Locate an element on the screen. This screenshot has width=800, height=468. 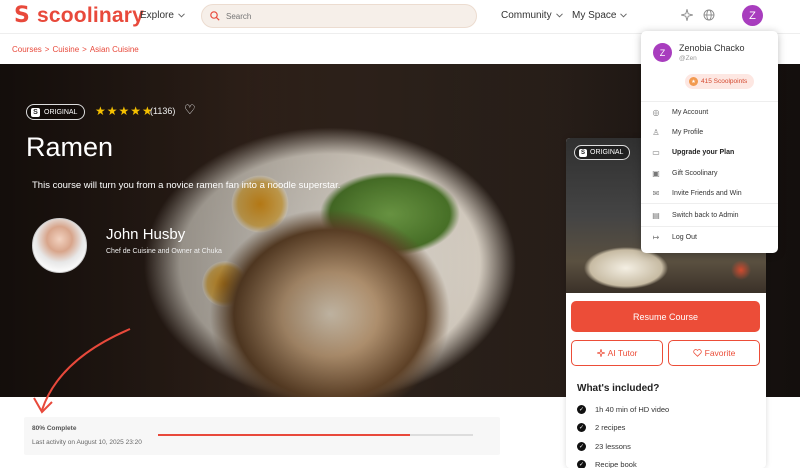
menu-item-invite-friends: ✉ Invite Friends and Win is located at coordinates (696, 193).